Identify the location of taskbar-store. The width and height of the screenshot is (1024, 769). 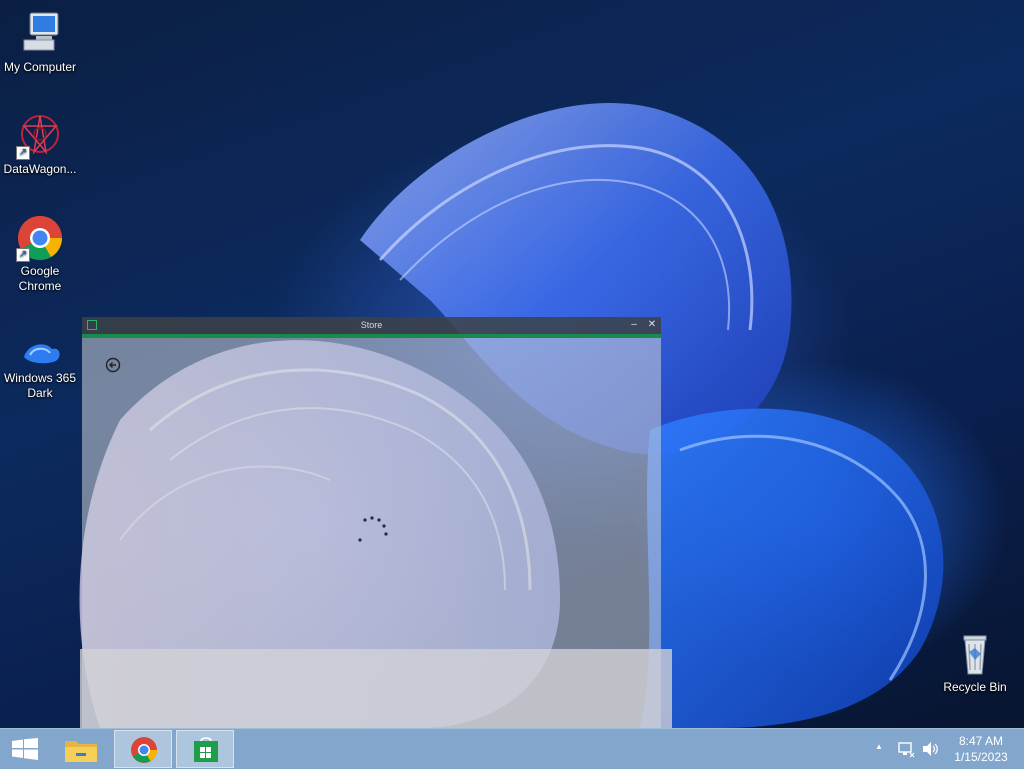
(205, 749).